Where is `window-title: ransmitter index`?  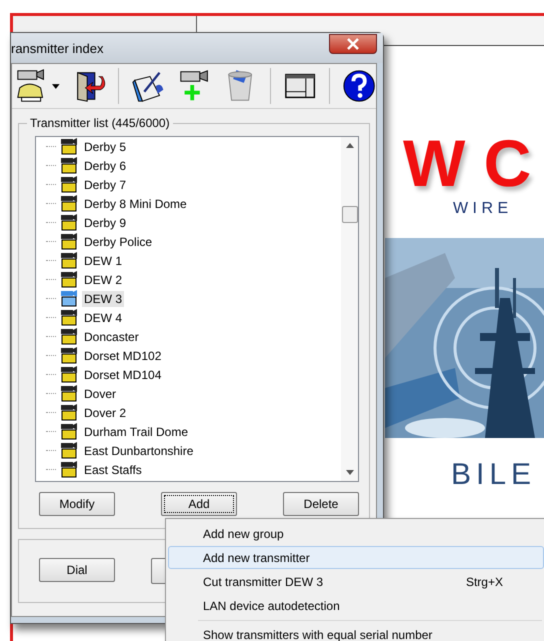 window-title: ransmitter index is located at coordinates (57, 48).